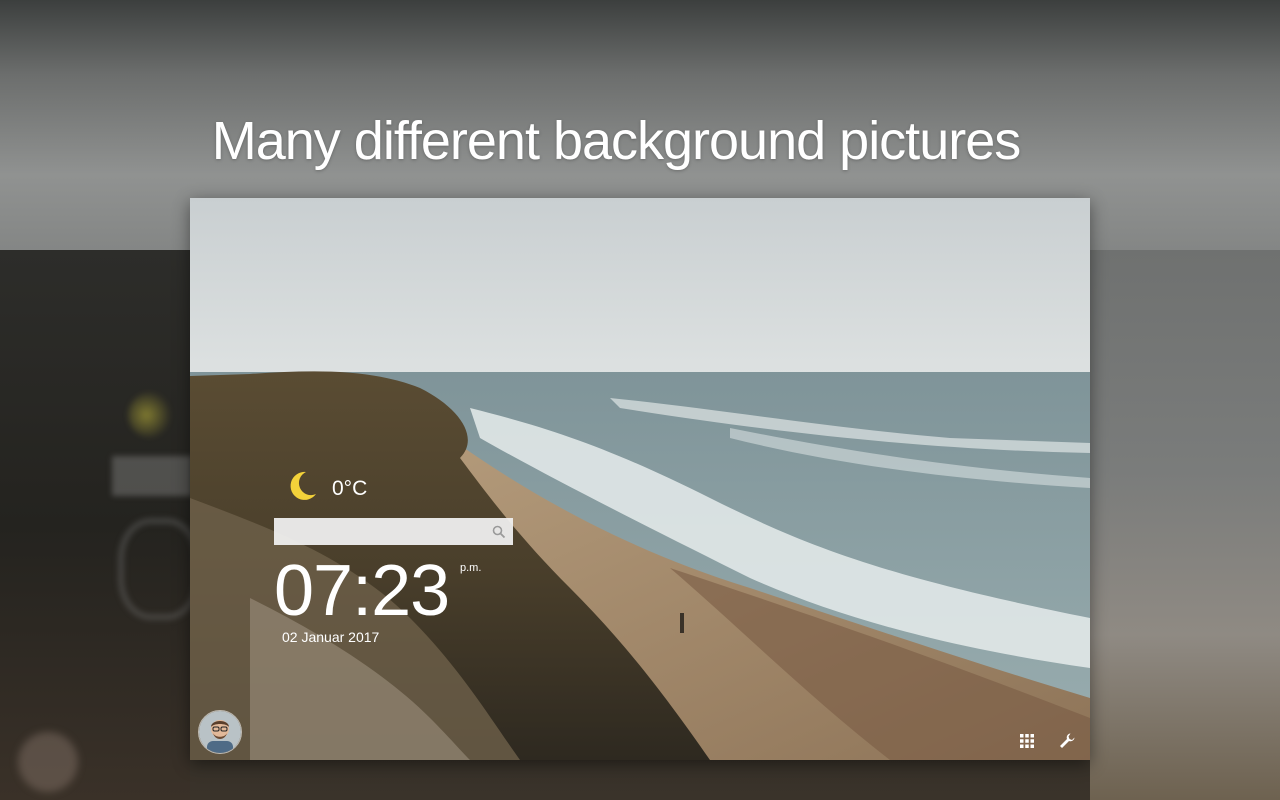 The width and height of the screenshot is (1280, 800). Describe the element at coordinates (48, 762) in the screenshot. I see `blurred-avatar` at that location.